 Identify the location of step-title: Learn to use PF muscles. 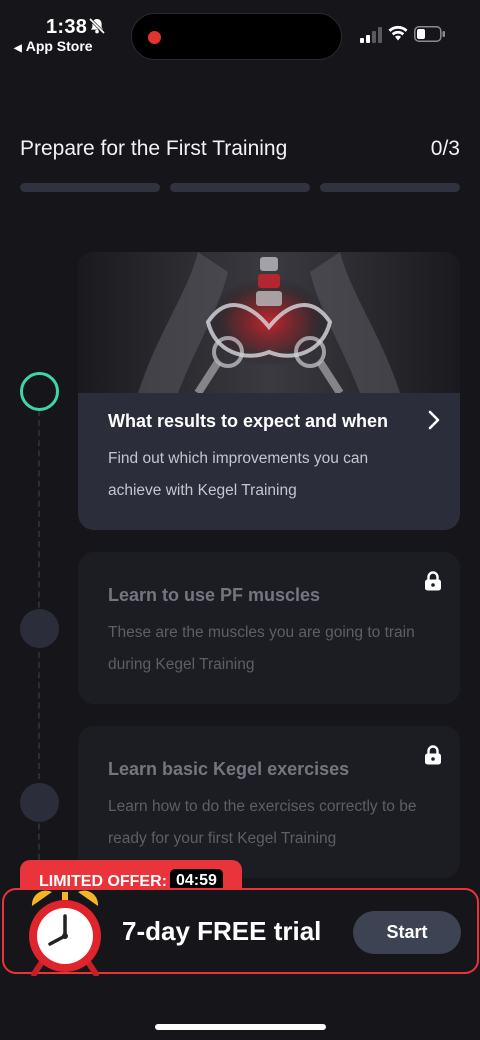
(214, 595).